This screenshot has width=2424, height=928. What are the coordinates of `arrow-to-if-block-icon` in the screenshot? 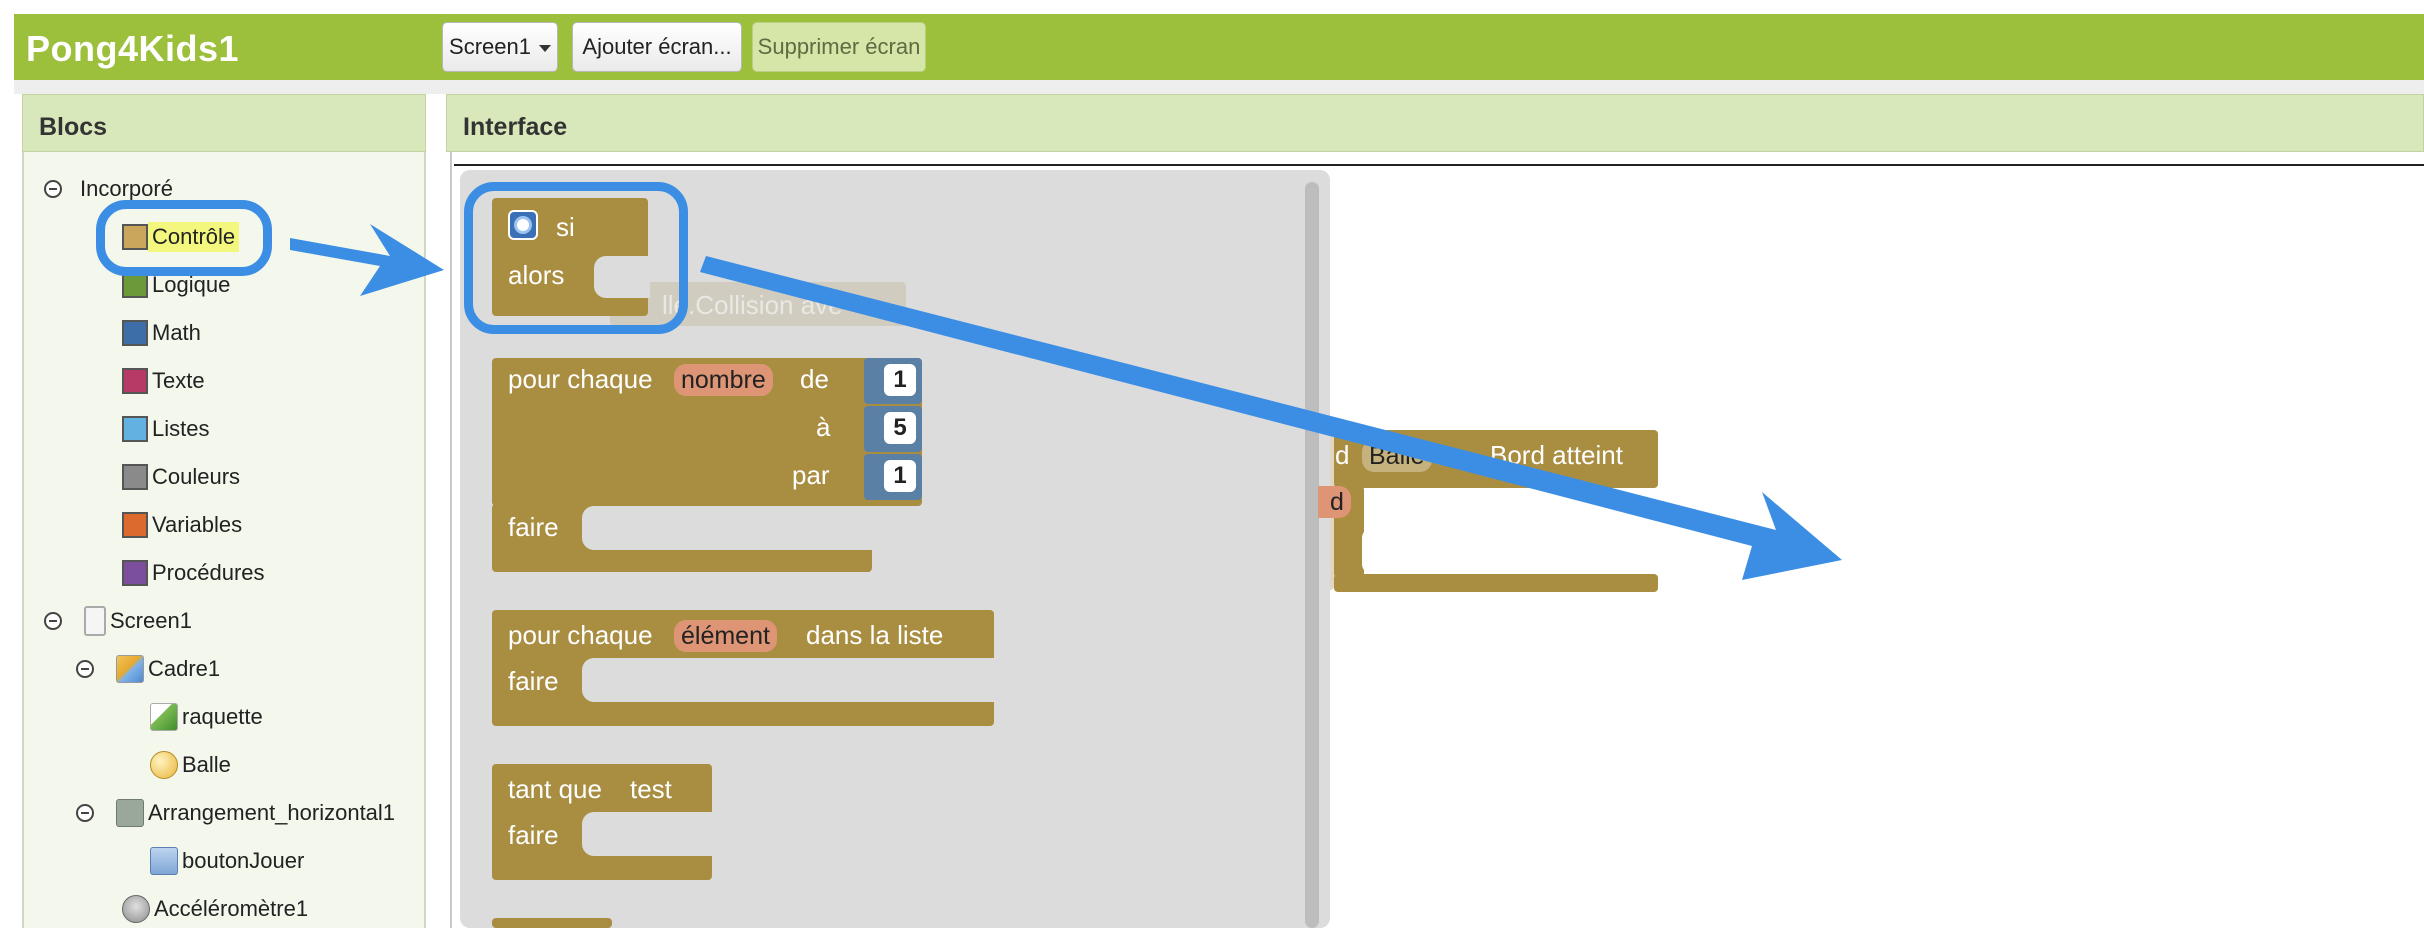 It's located at (367, 260).